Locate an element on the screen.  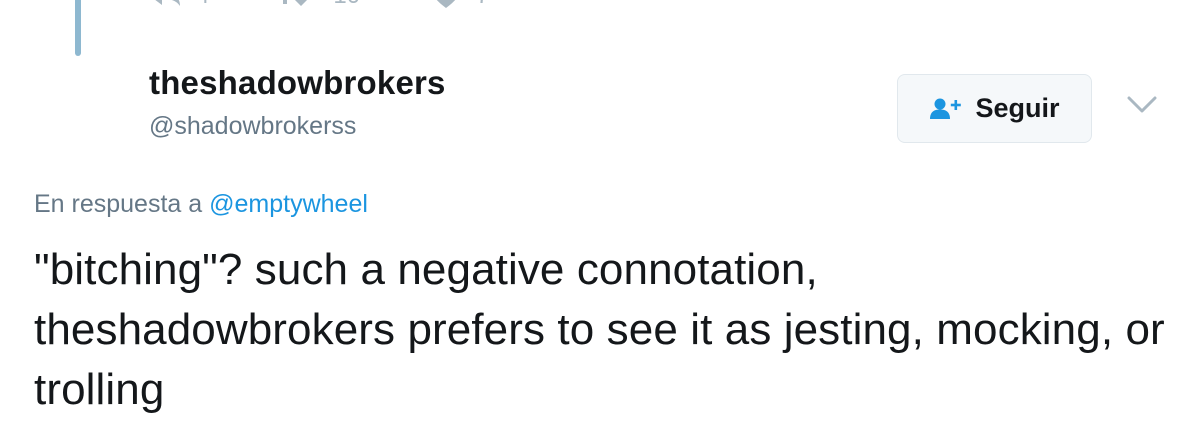
follow-user-icon is located at coordinates (946, 109).